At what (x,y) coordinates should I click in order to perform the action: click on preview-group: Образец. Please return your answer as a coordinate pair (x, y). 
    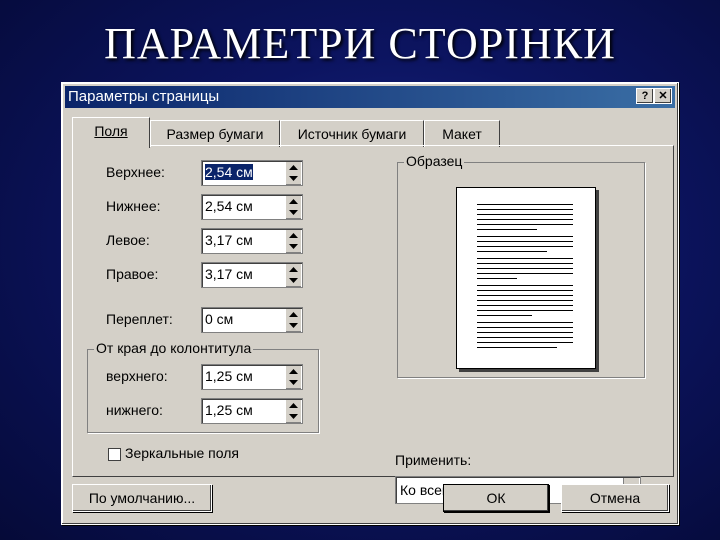
    Looking at the image, I should click on (521, 265).